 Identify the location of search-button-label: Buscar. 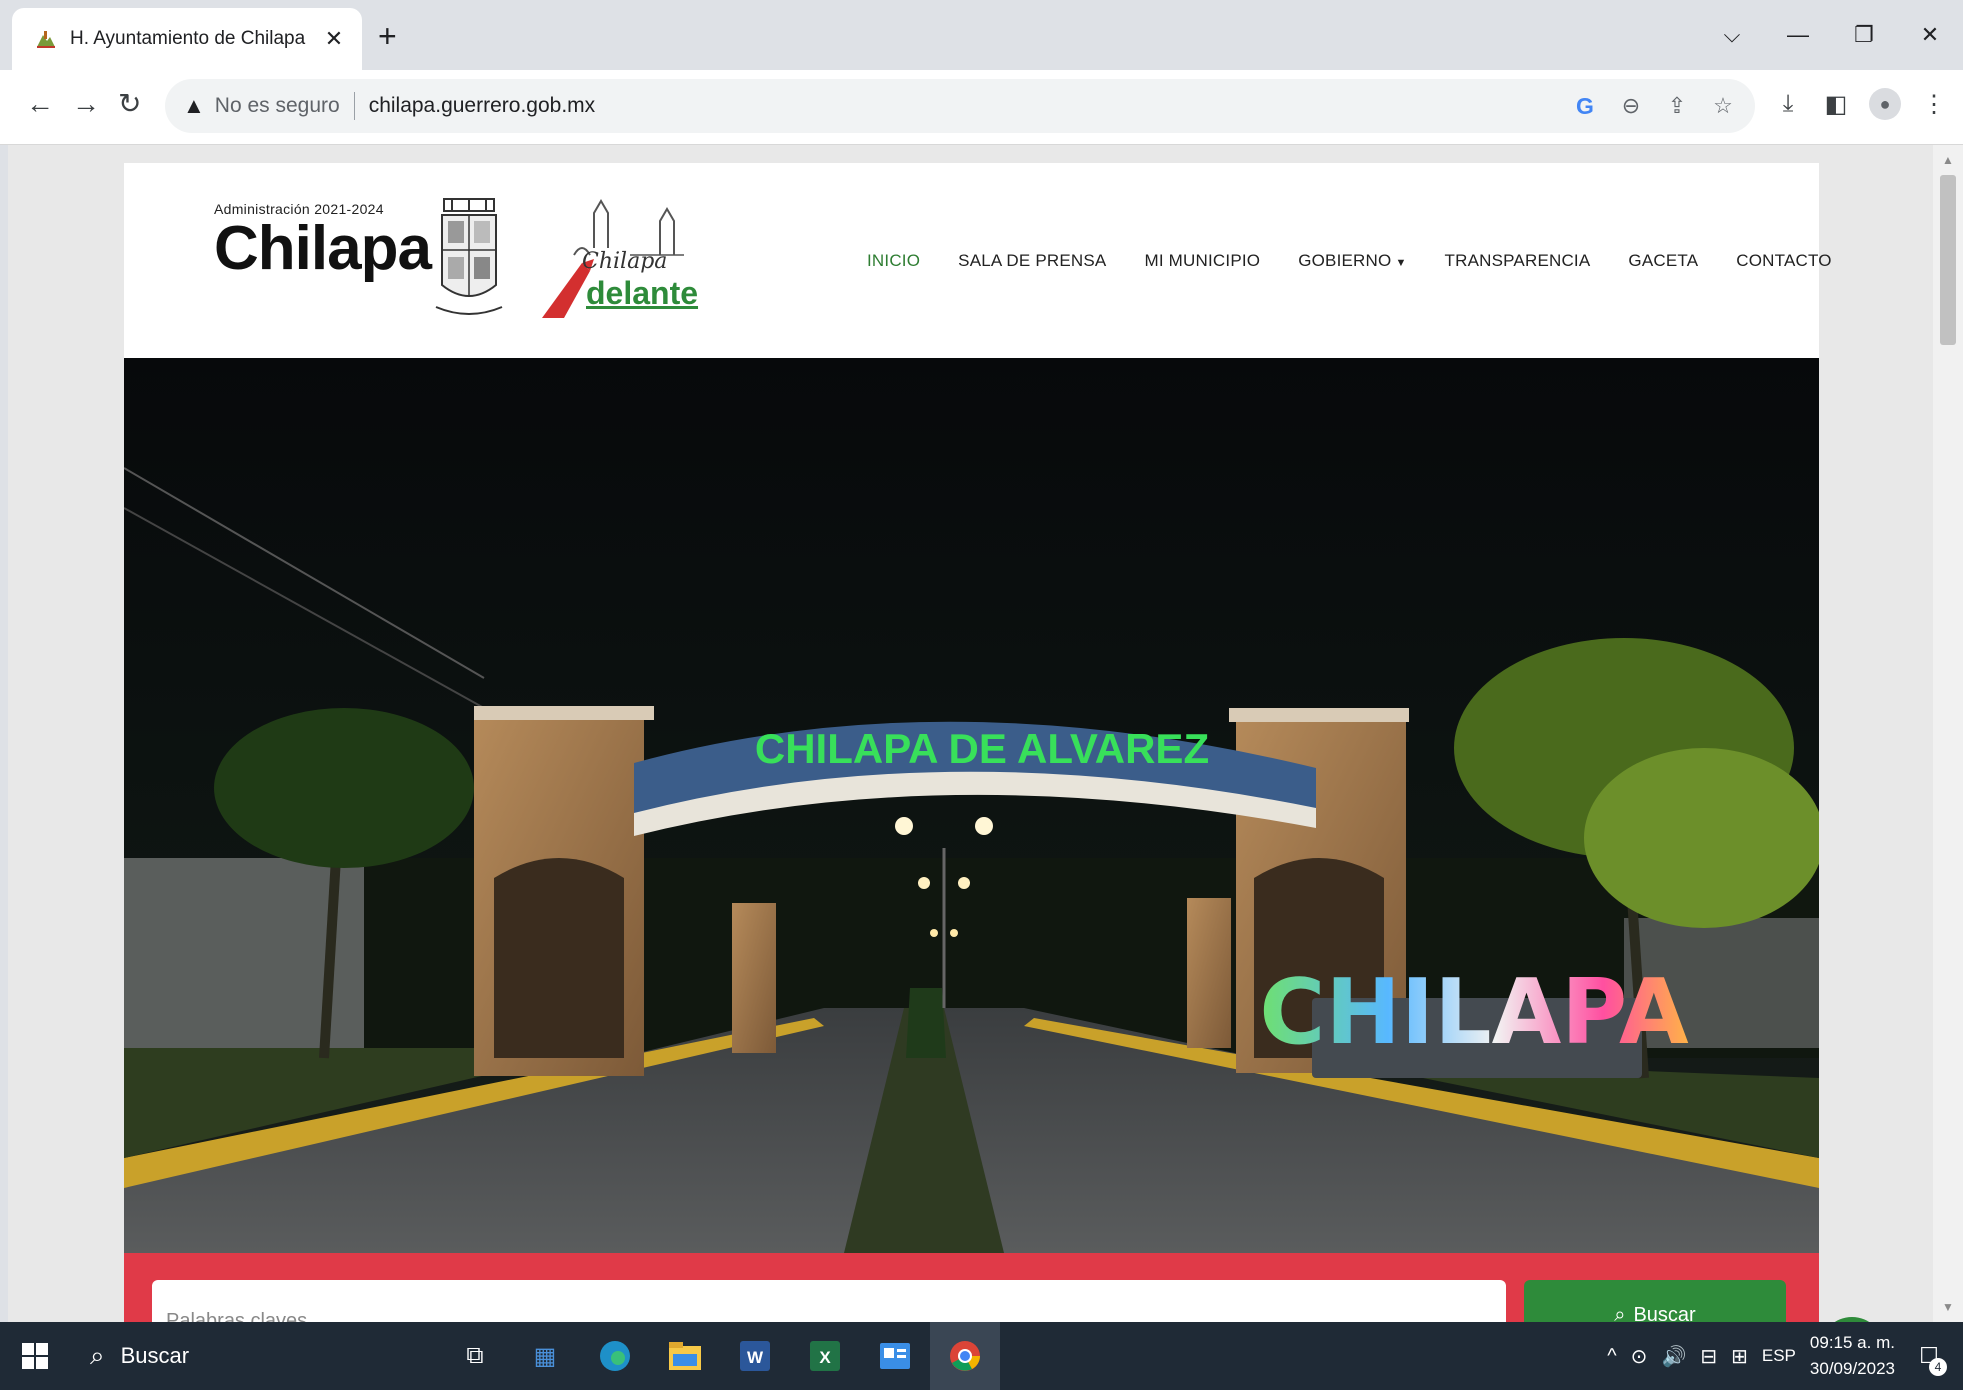
(1664, 1313).